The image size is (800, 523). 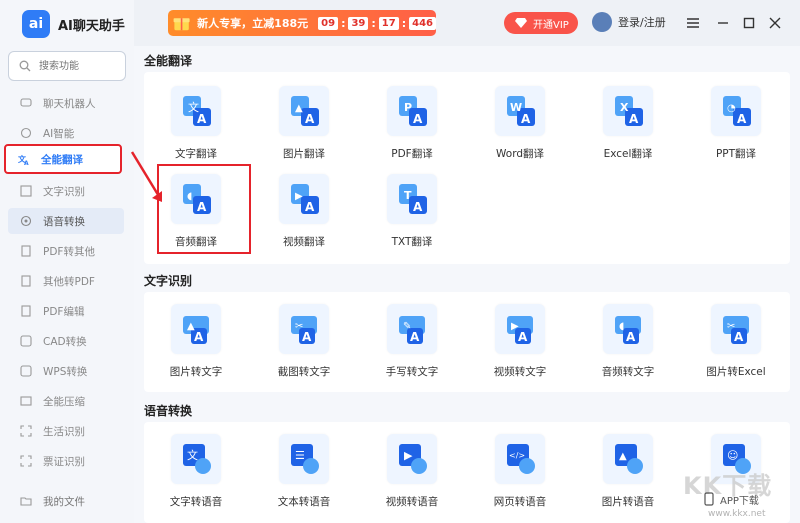 What do you see at coordinates (66, 103) in the screenshot?
I see `sidebar-item-chatbot: 聊天机器人` at bounding box center [66, 103].